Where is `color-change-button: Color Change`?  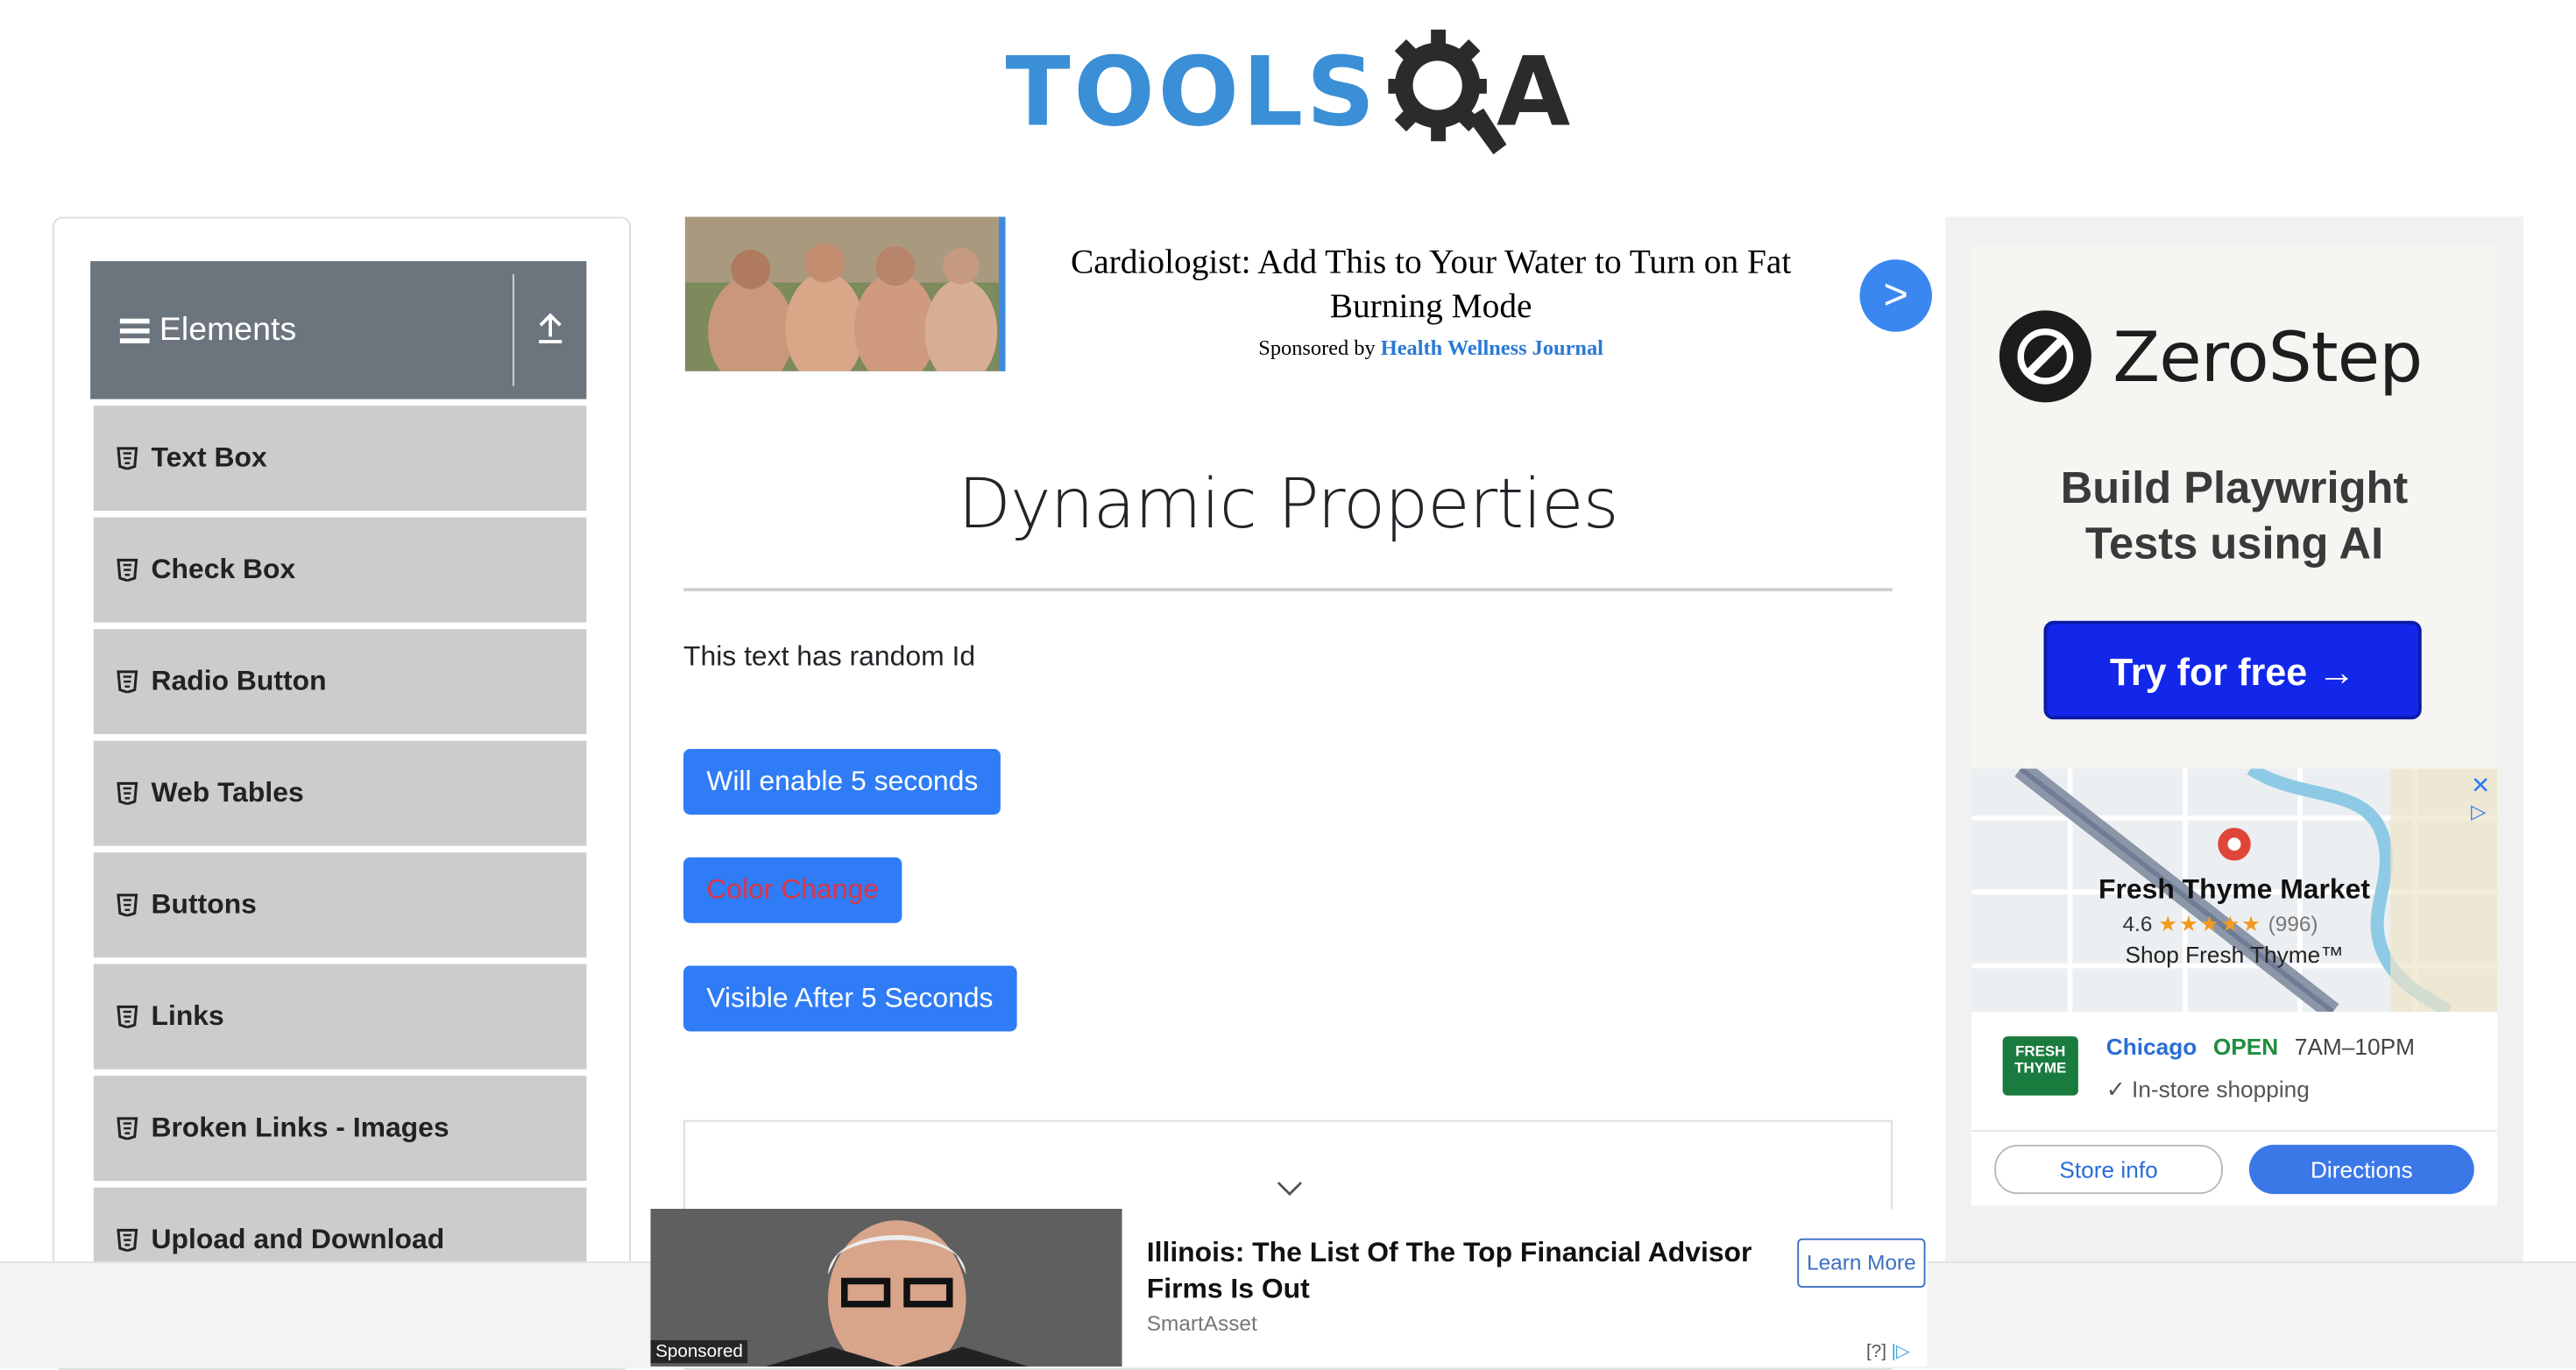 color-change-button: Color Change is located at coordinates (792, 890).